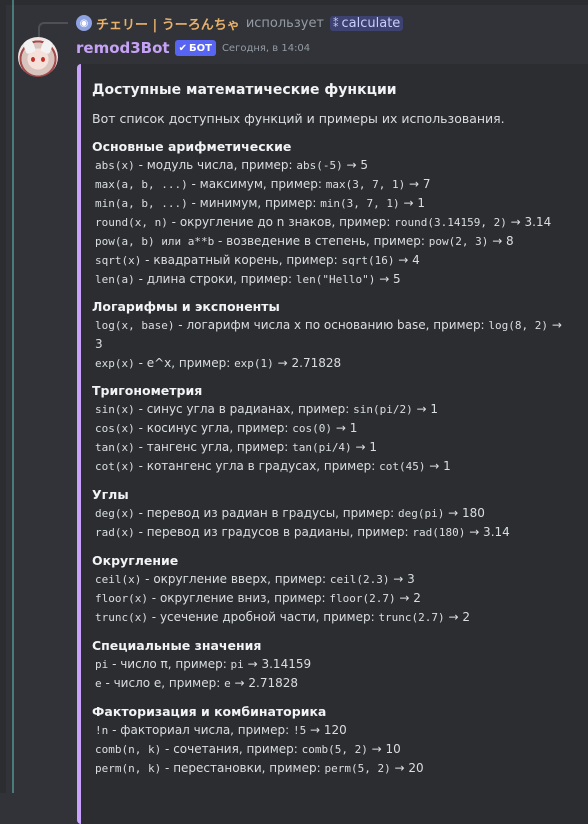  What do you see at coordinates (115, 513) in the screenshot?
I see `code-snippet: deg(x)` at bounding box center [115, 513].